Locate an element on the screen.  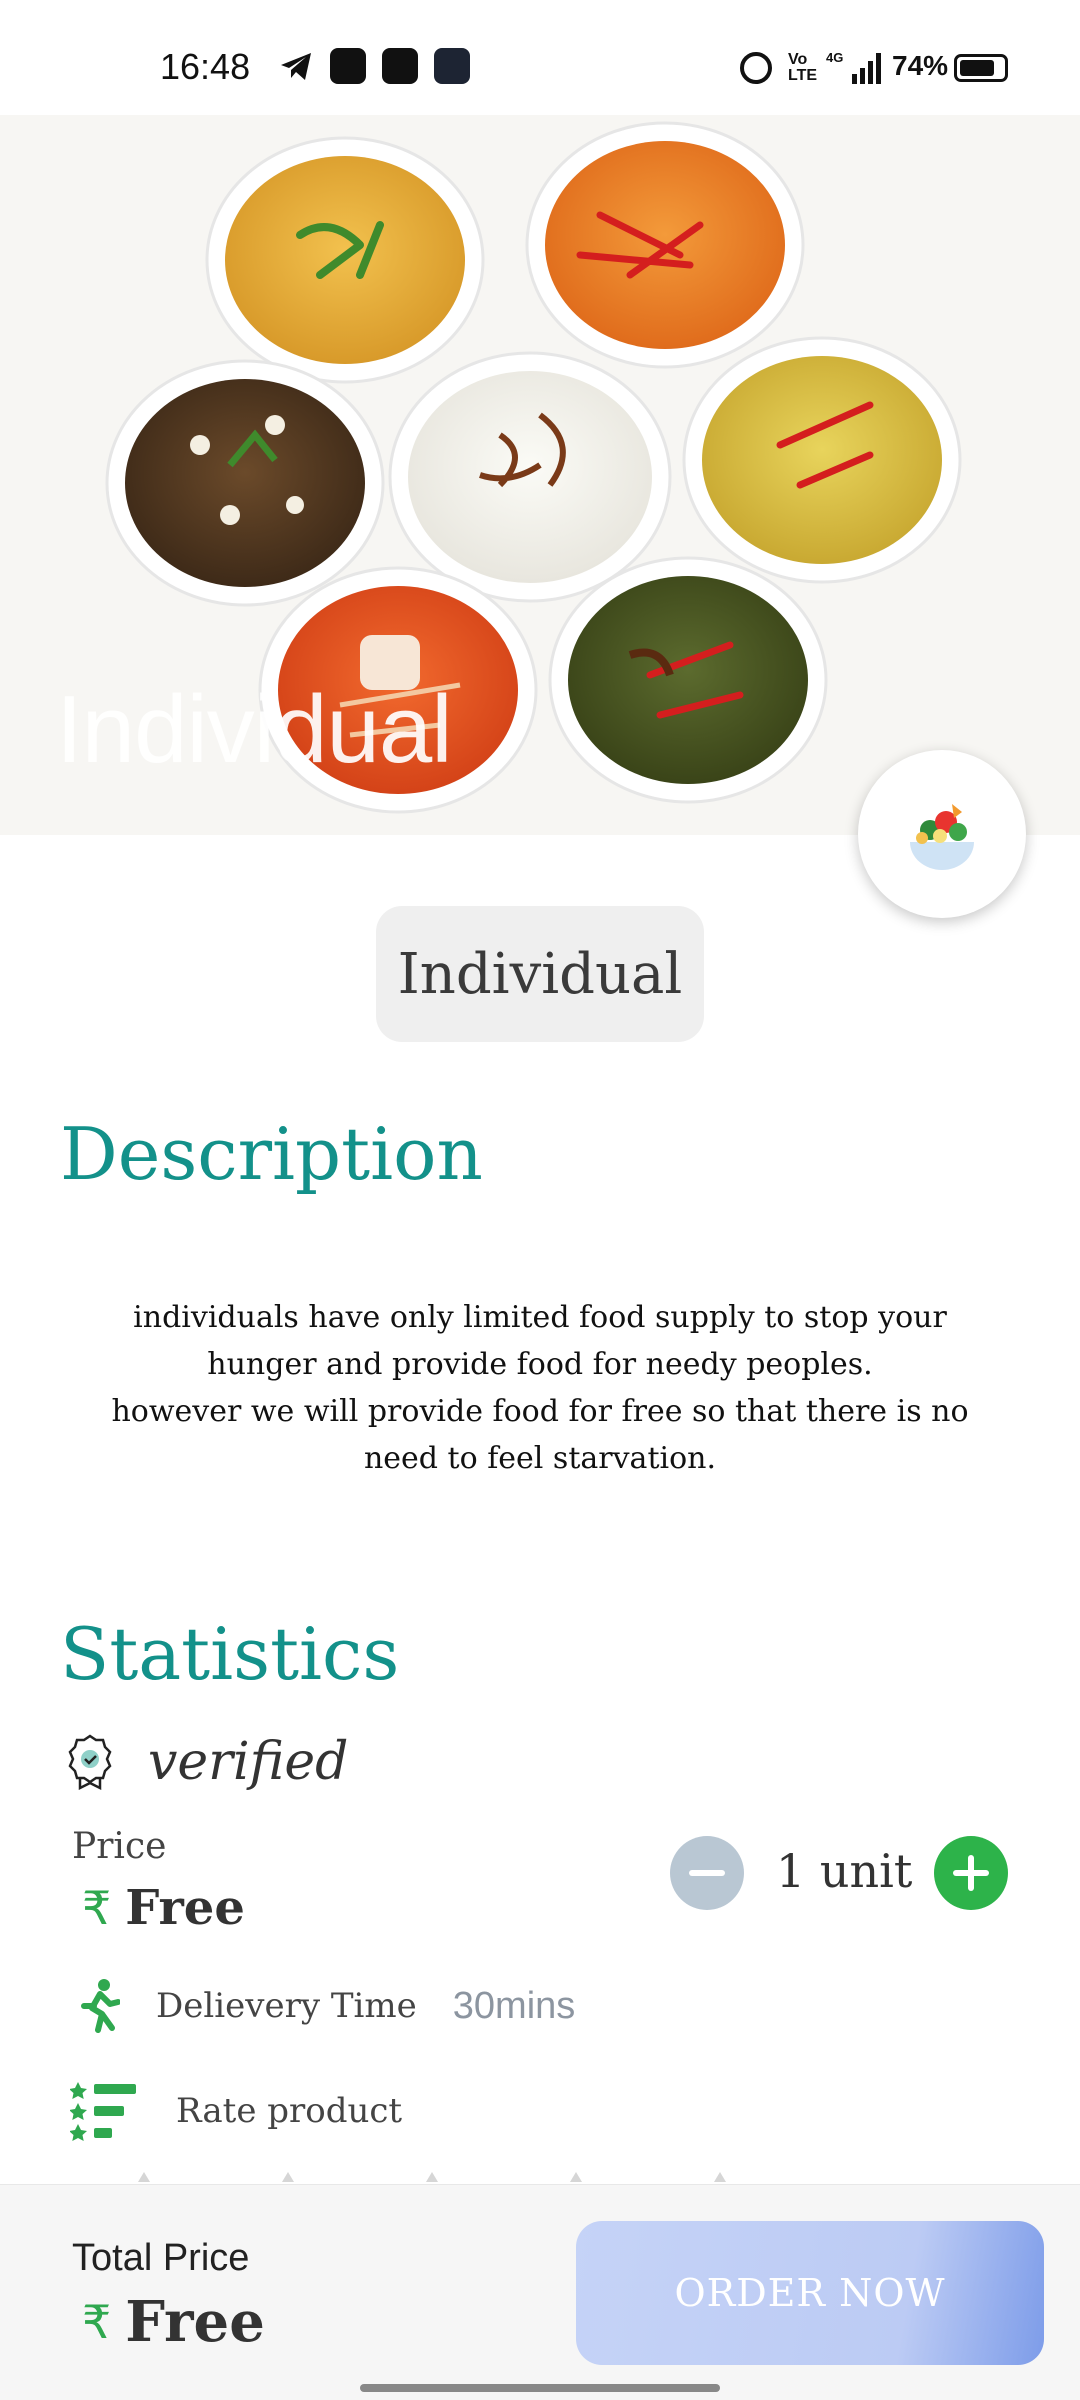
decrease-quantity-button is located at coordinates (707, 1873).